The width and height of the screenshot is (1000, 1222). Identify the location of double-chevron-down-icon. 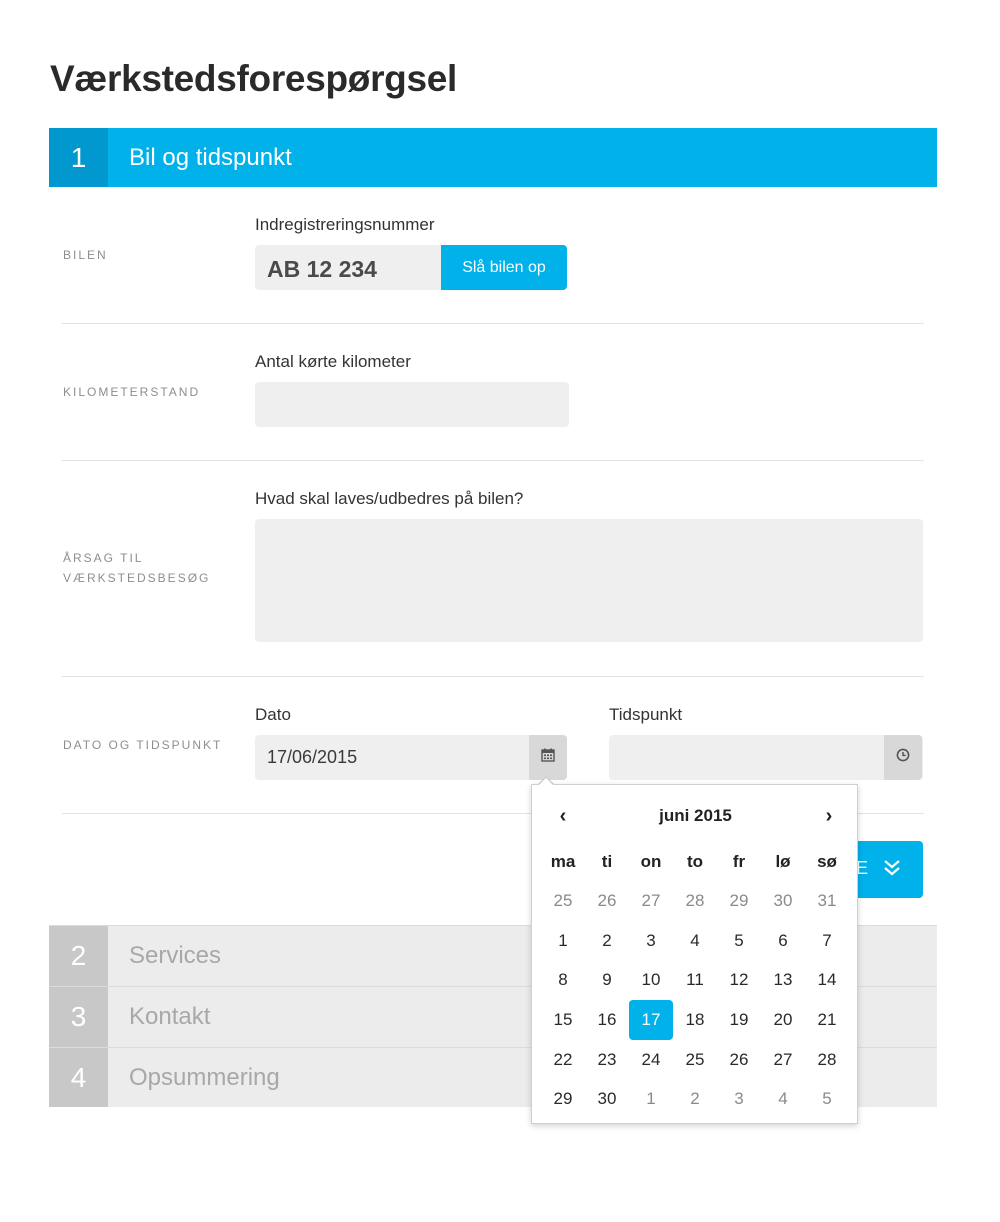
(892, 870).